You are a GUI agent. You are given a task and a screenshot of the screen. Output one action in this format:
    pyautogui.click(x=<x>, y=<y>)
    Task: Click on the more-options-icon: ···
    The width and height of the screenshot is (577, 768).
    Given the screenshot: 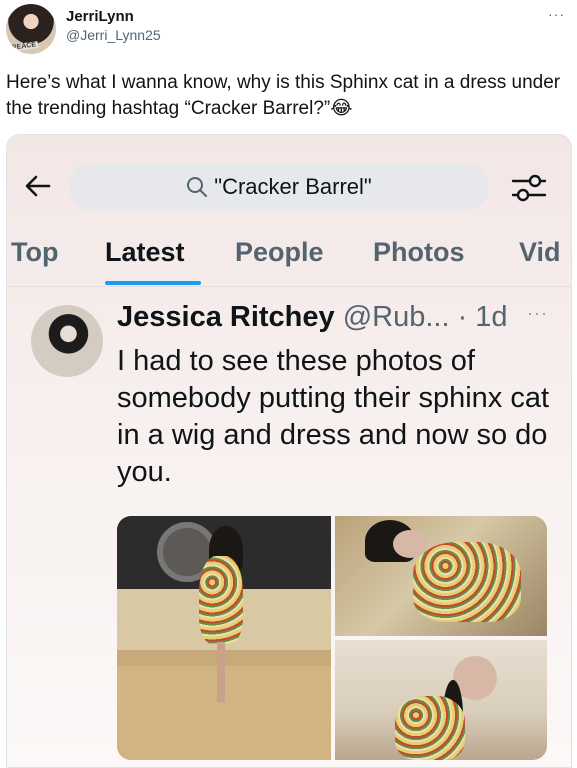 What is the action you would take?
    pyautogui.click(x=556, y=14)
    